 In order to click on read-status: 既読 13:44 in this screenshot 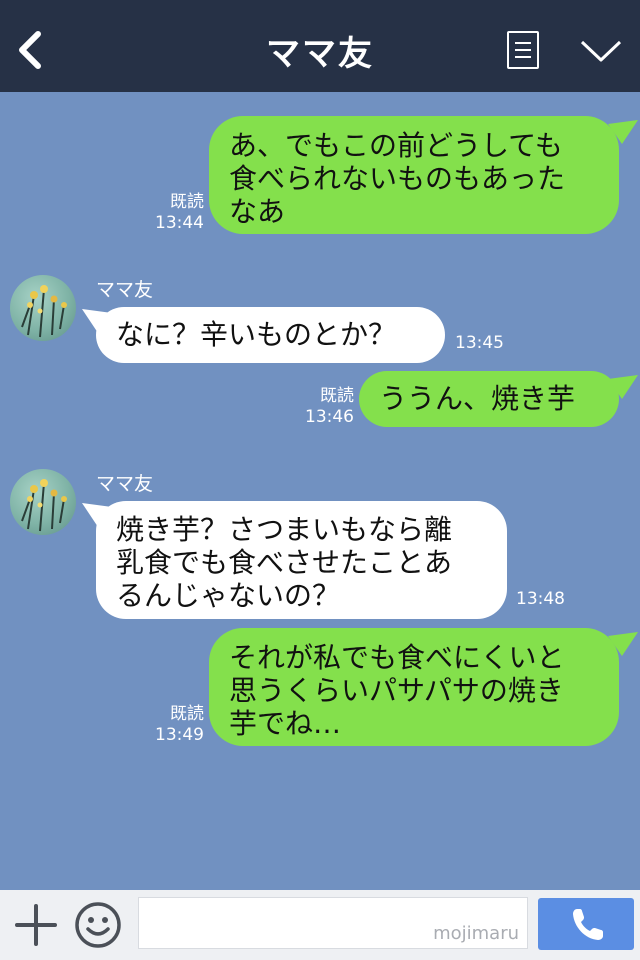, I will do `click(177, 213)`.